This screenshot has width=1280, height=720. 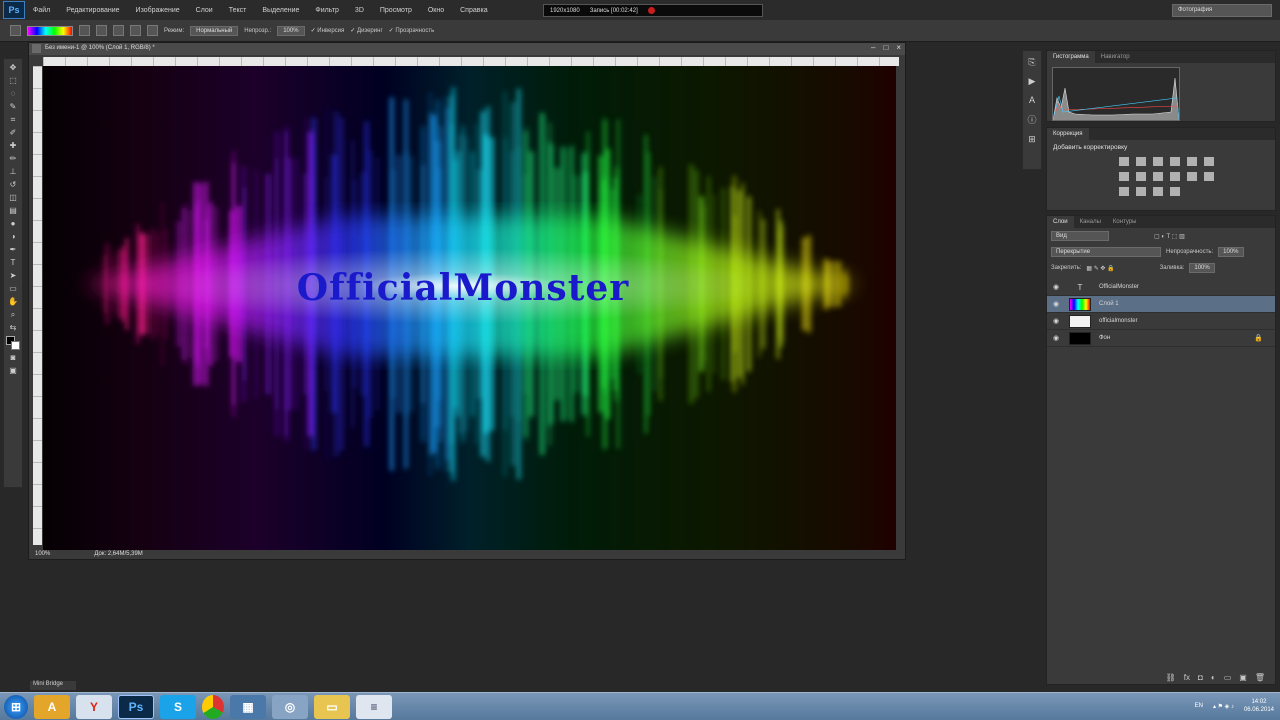 I want to click on yandex-browser-icon: Y, so click(x=94, y=706).